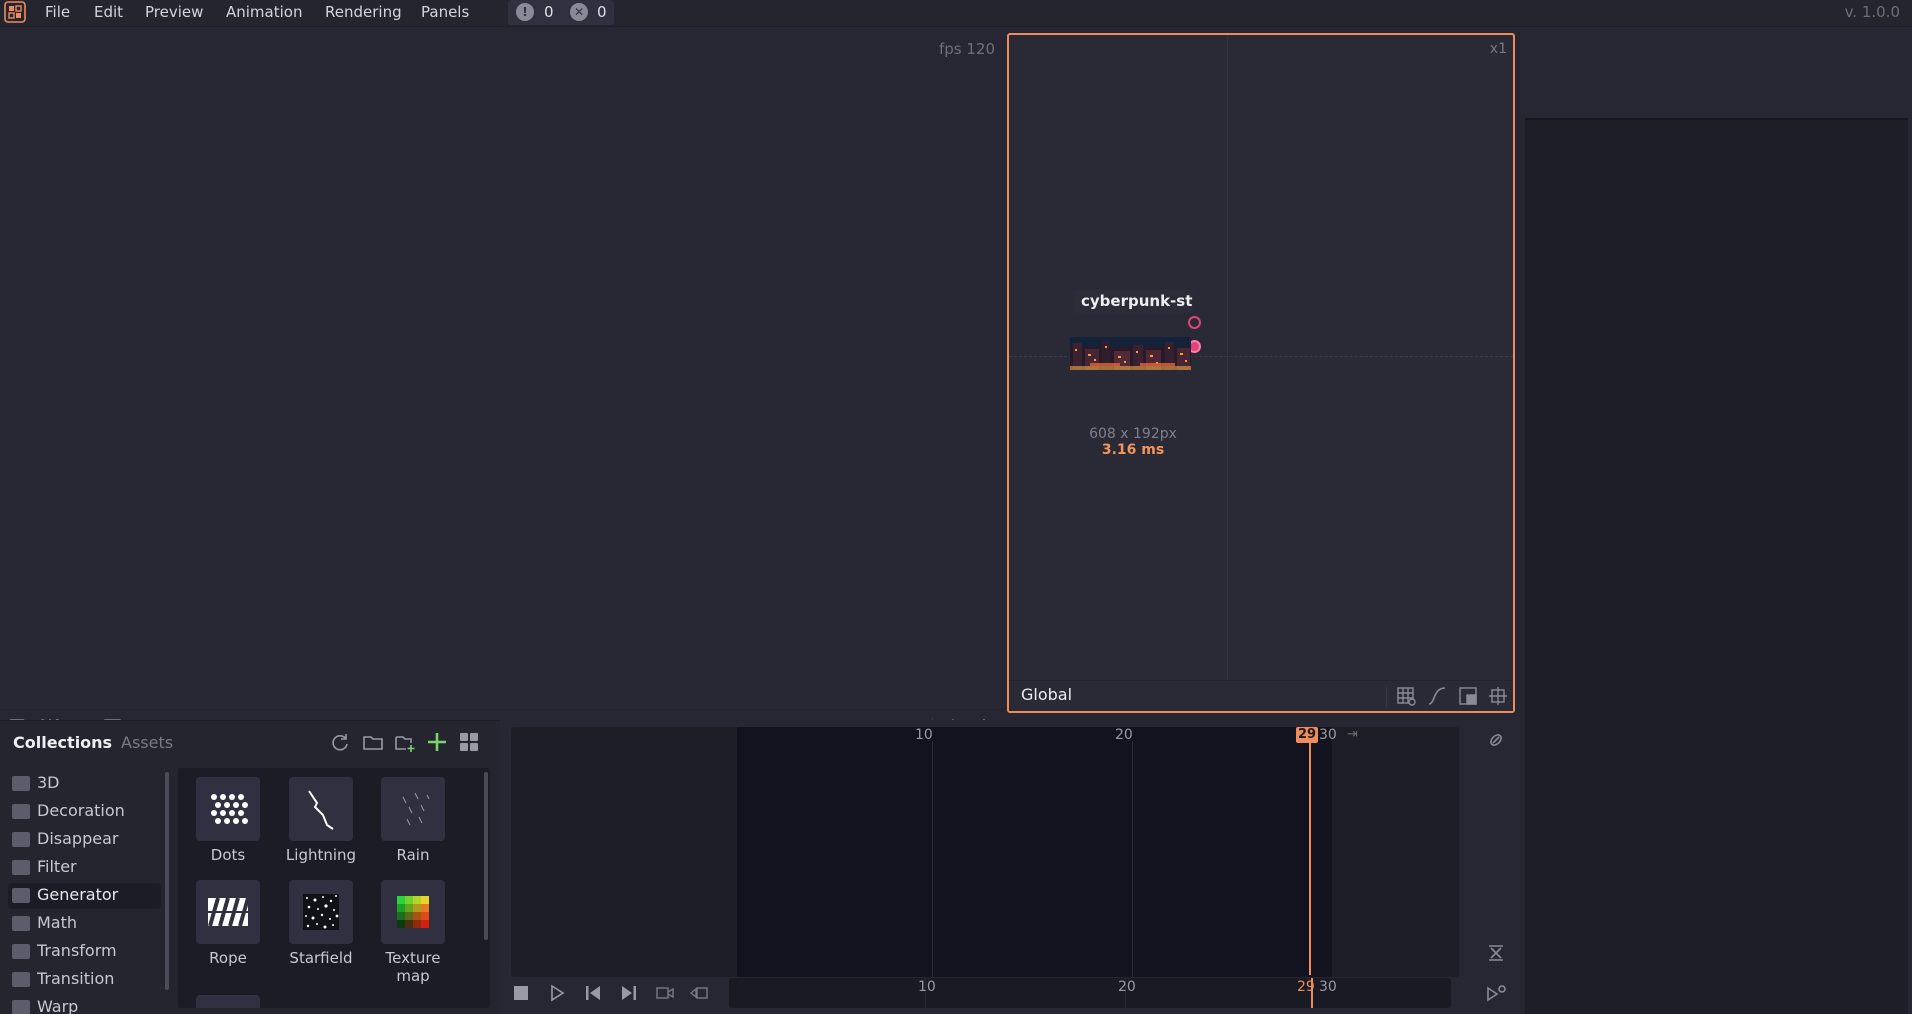 The height and width of the screenshot is (1014, 1912). I want to click on center-icon, so click(1498, 696).